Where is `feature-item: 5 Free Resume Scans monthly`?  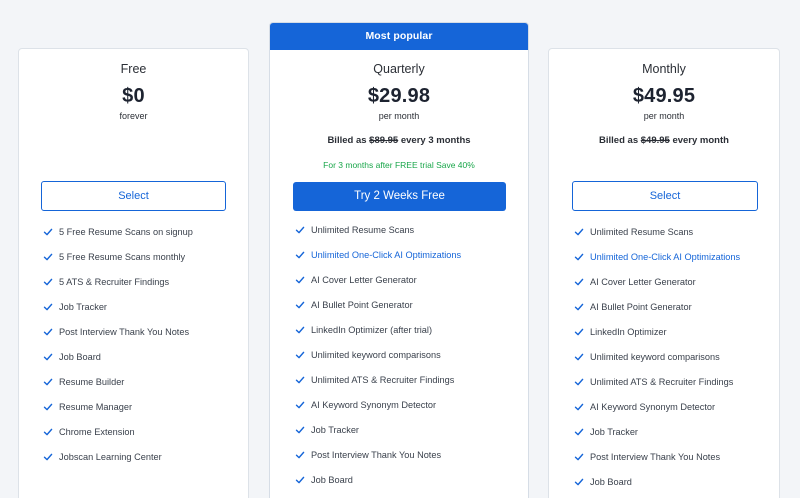
feature-item: 5 Free Resume Scans monthly is located at coordinates (118, 256).